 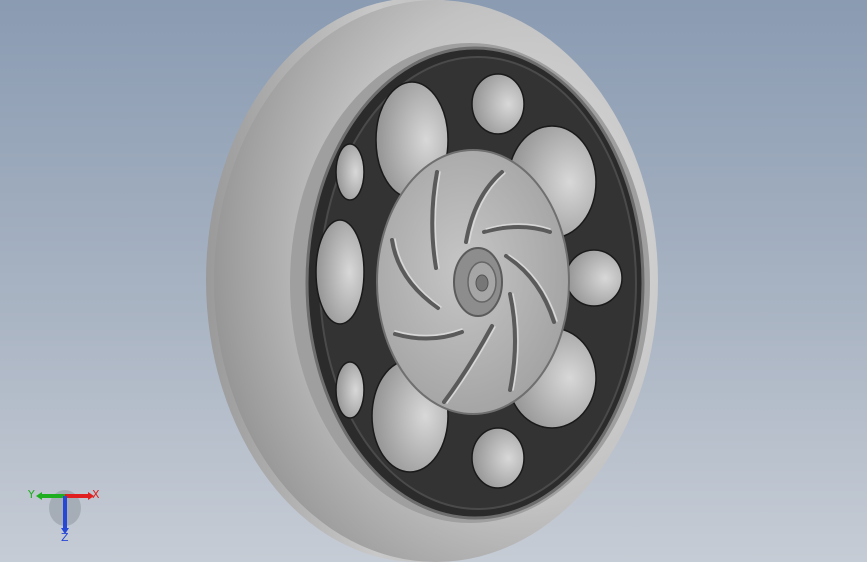 What do you see at coordinates (63, 516) in the screenshot?
I see `axis-triad: X Y Z` at bounding box center [63, 516].